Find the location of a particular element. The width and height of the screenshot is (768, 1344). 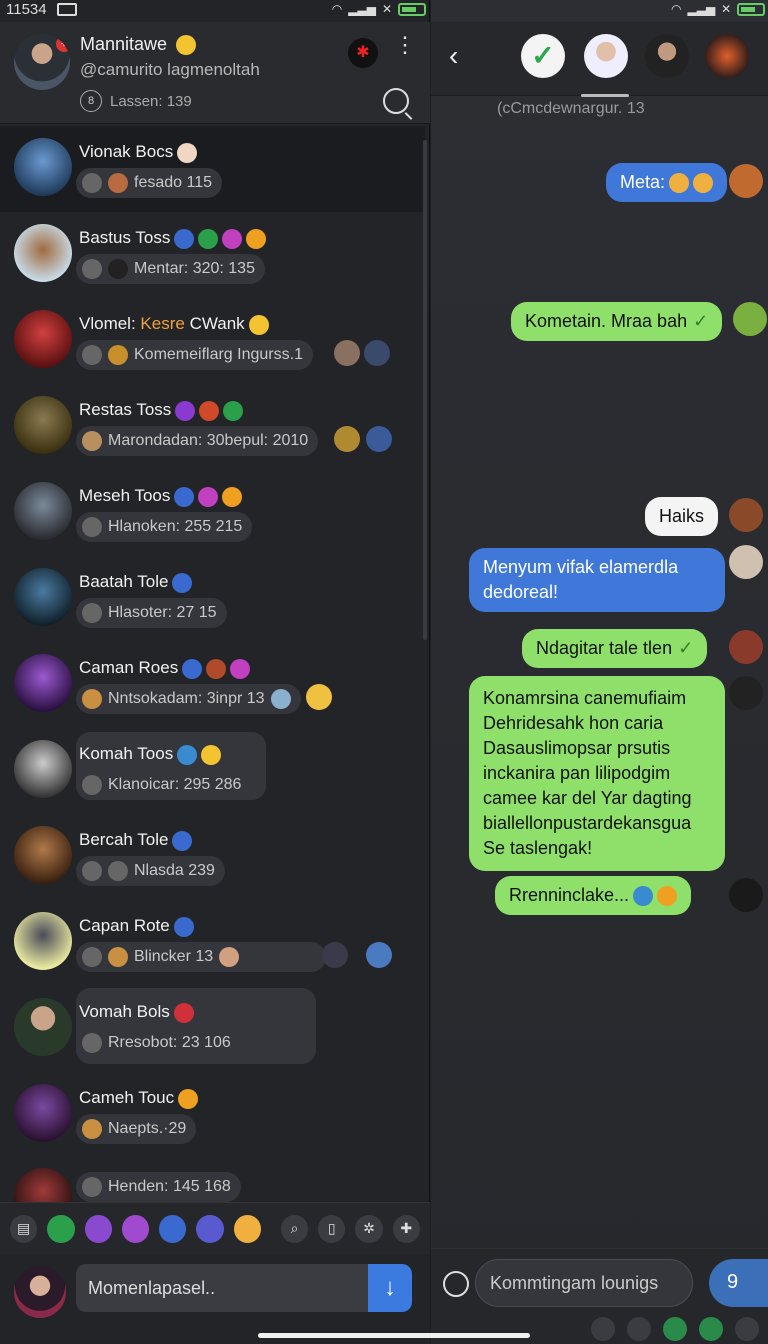

profile-avatar: + is located at coordinates (42, 62).